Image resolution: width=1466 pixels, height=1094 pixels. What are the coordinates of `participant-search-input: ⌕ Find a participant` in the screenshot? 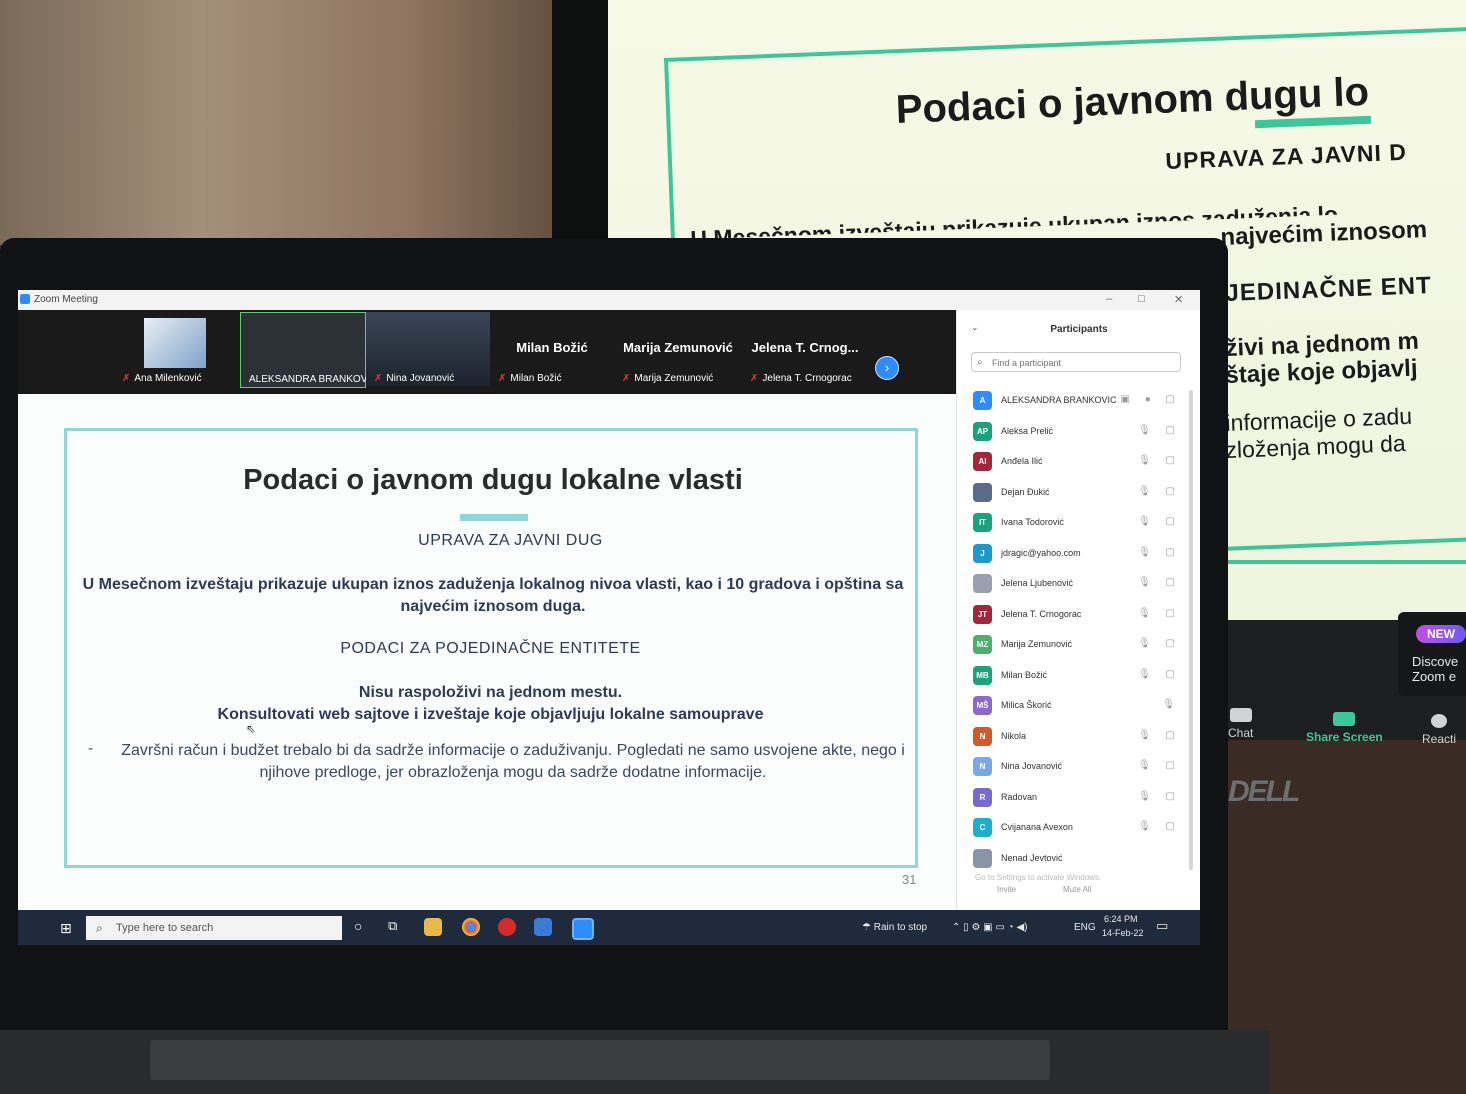 It's located at (1076, 362).